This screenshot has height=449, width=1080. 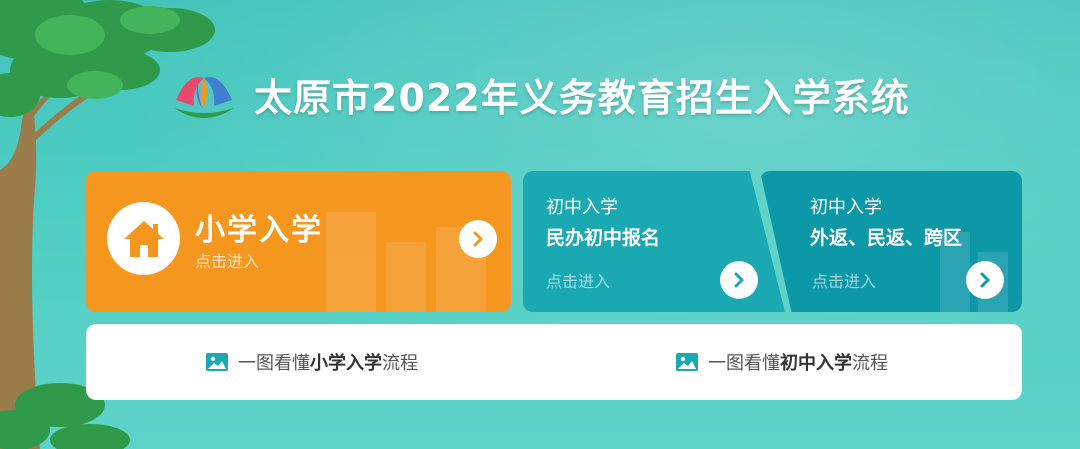 I want to click on private-junior-title: 民办初中报名, so click(x=603, y=238).